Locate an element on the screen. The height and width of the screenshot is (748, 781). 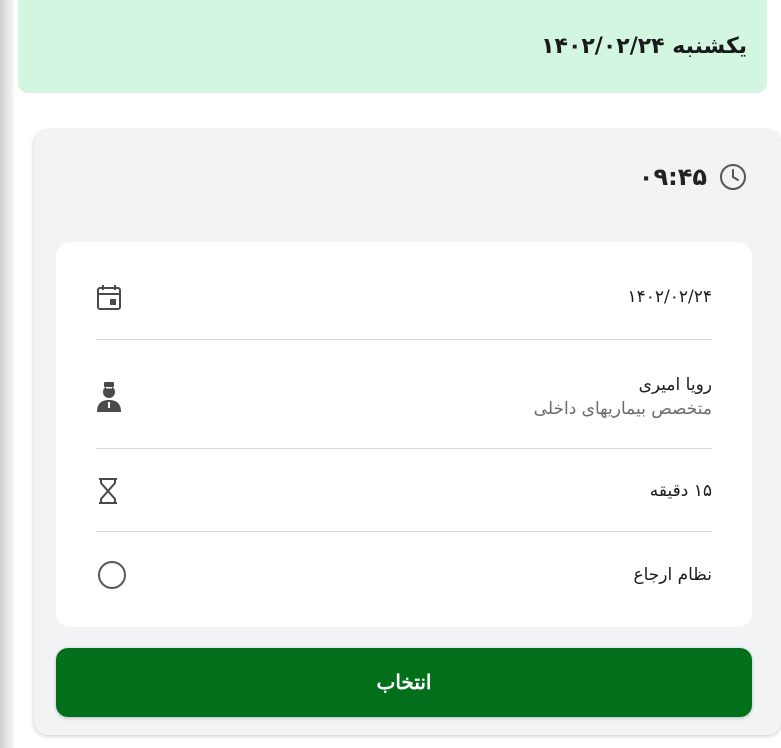
clock-icon is located at coordinates (733, 177).